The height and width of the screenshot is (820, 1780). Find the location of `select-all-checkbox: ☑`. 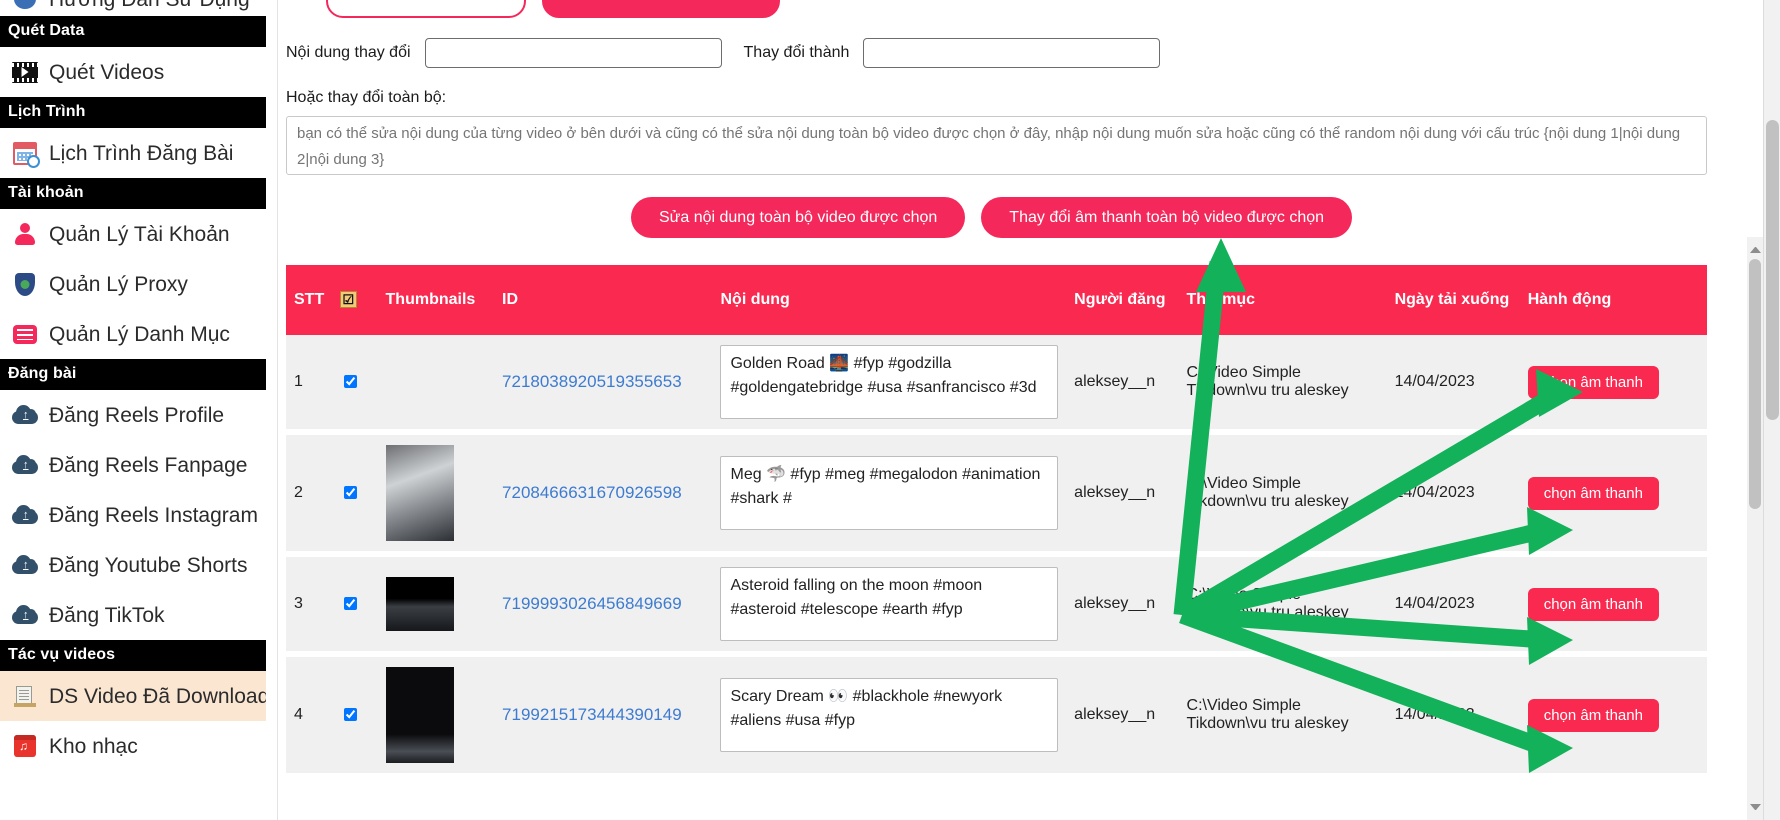

select-all-checkbox: ☑ is located at coordinates (348, 299).